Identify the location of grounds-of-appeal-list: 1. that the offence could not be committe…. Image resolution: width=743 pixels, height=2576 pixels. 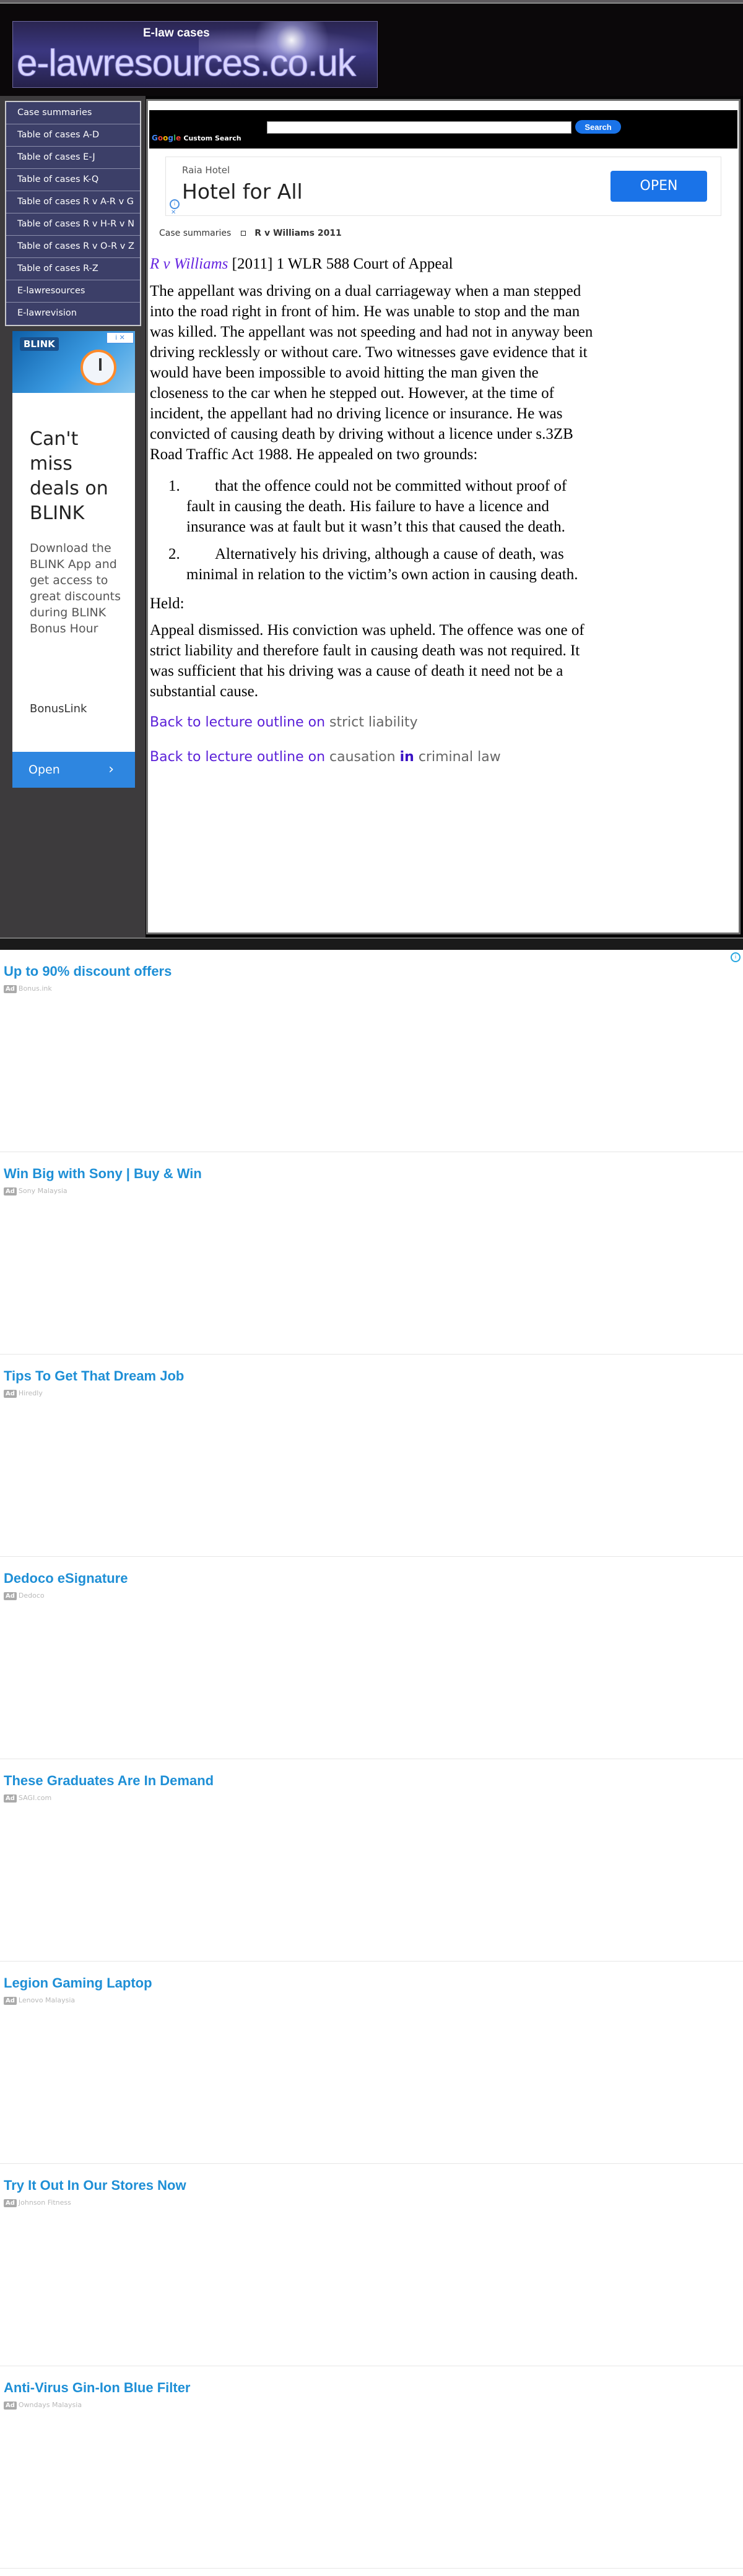
(373, 530).